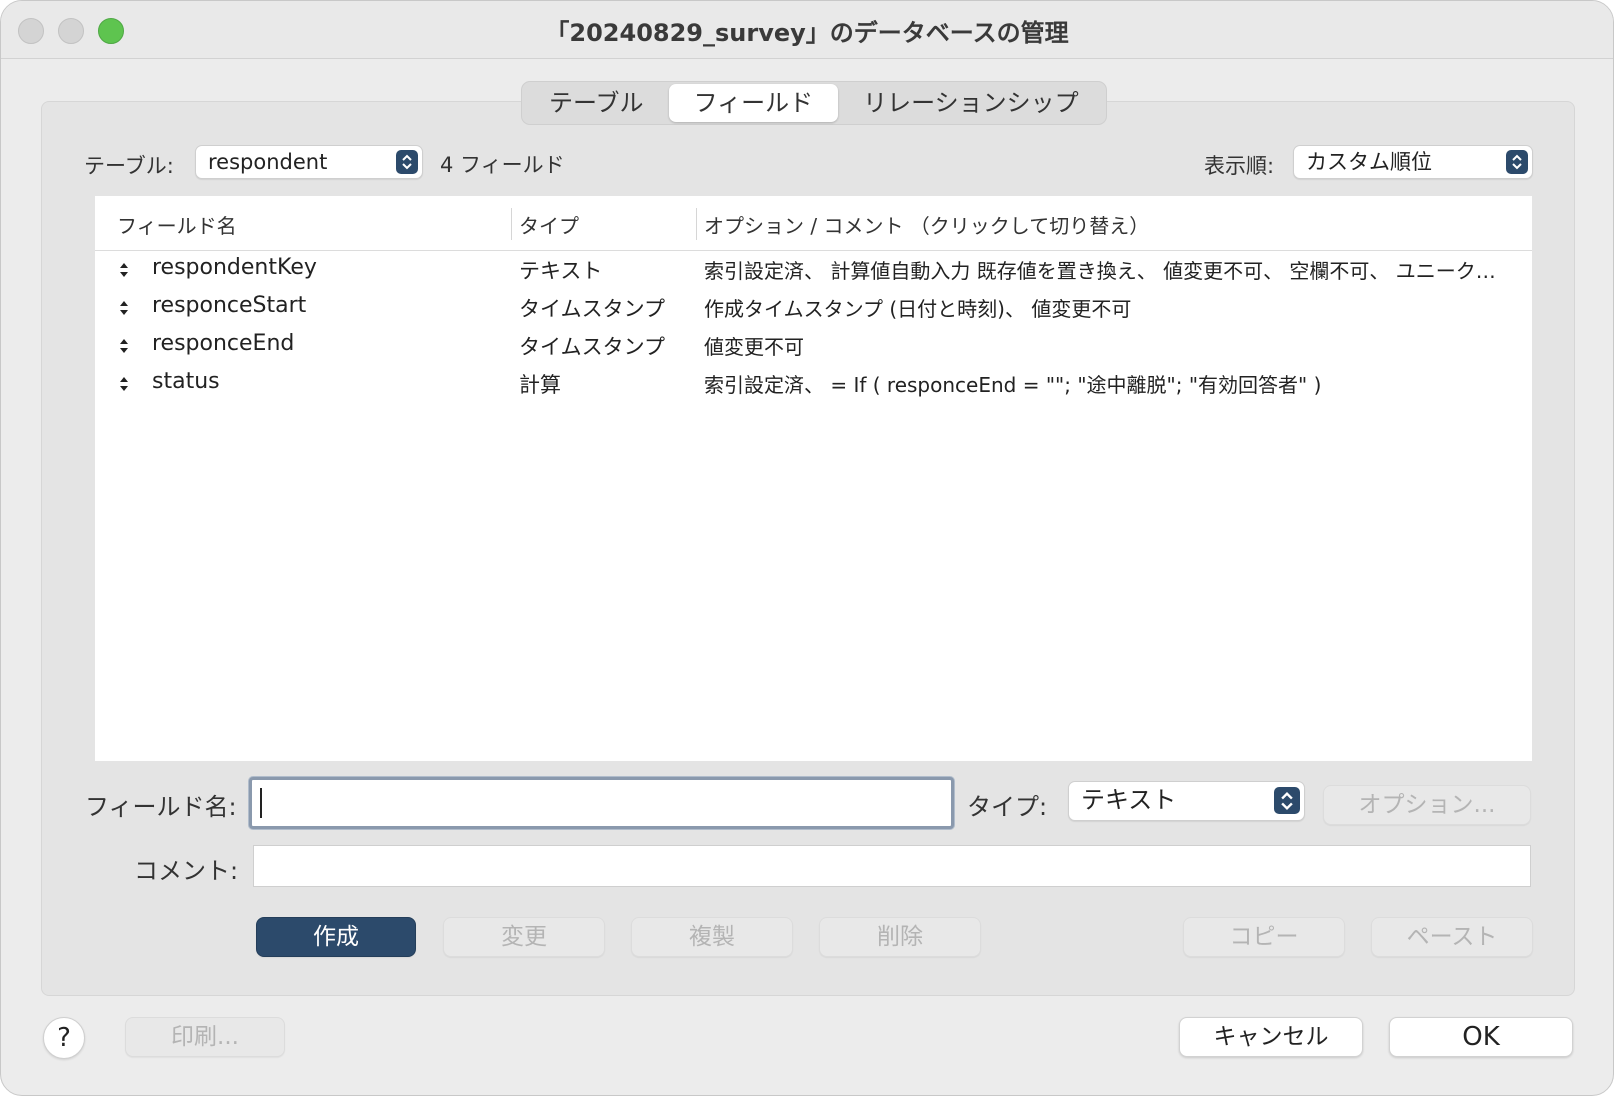 The width and height of the screenshot is (1614, 1096). I want to click on tab-tables: テーブル, so click(596, 103).